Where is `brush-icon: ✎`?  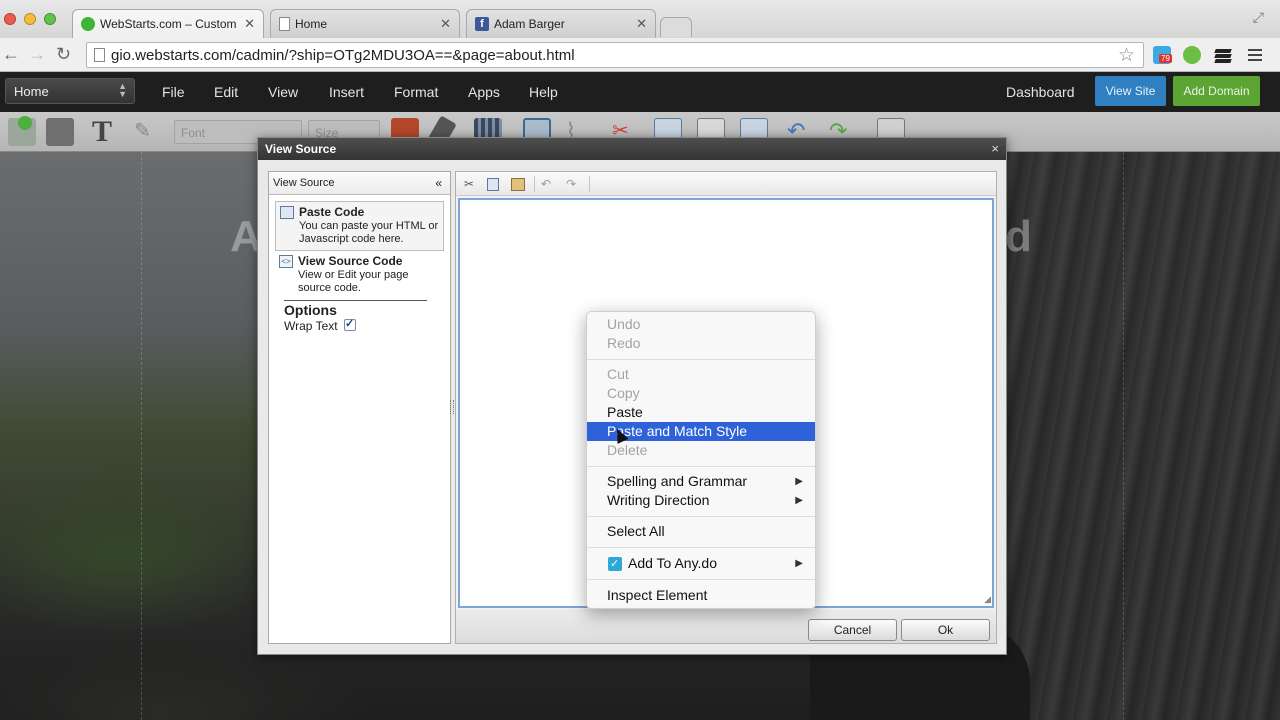 brush-icon: ✎ is located at coordinates (148, 132).